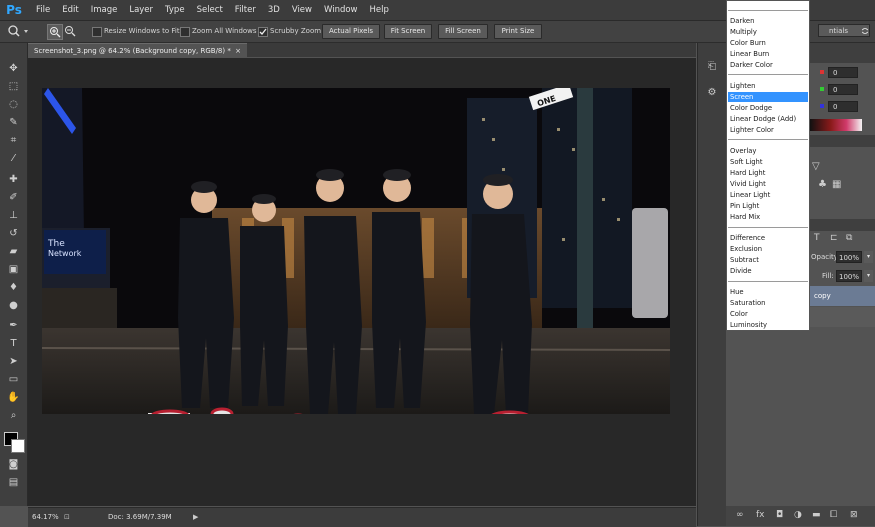 This screenshot has height=527, width=875. I want to click on background-color-swatch, so click(18, 446).